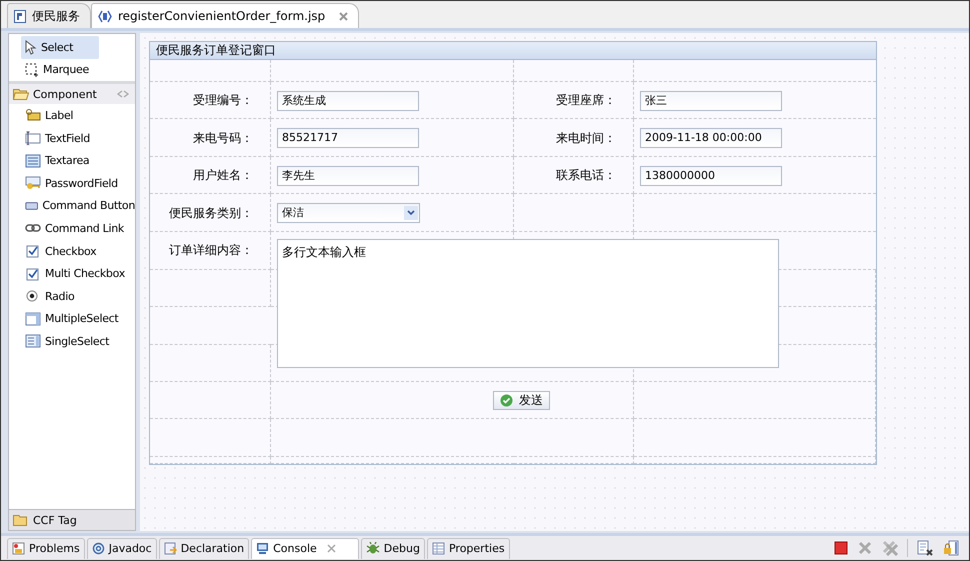 This screenshot has height=561, width=970. I want to click on view-tab: Properties, so click(468, 548).